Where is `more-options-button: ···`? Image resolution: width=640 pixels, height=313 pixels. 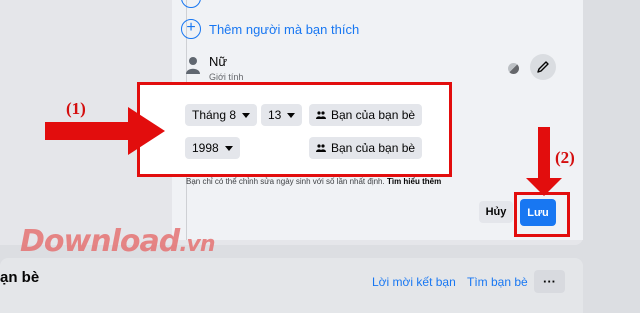 more-options-button: ··· is located at coordinates (549, 281).